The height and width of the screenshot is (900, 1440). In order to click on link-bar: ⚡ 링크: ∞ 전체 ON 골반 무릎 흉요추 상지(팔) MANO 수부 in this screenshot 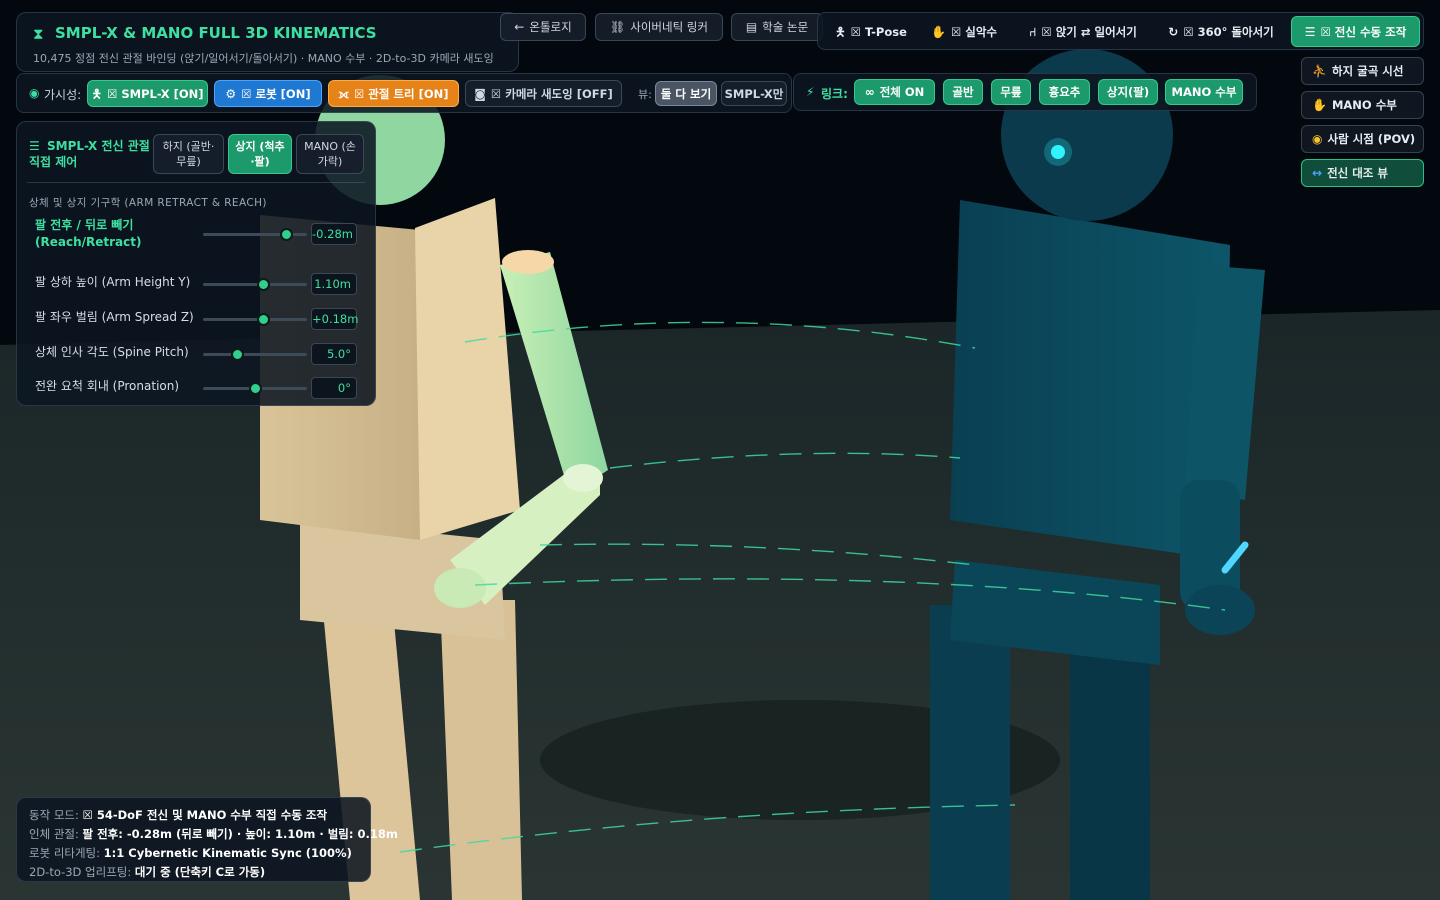, I will do `click(1025, 92)`.